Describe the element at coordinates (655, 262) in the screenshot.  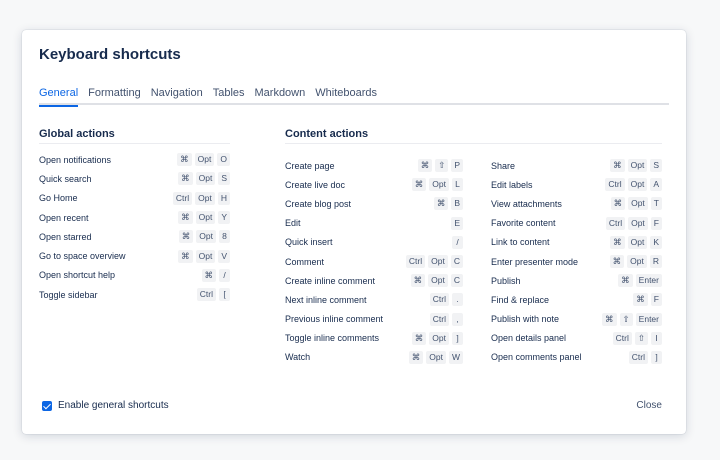
I see `key-cap: R` at that location.